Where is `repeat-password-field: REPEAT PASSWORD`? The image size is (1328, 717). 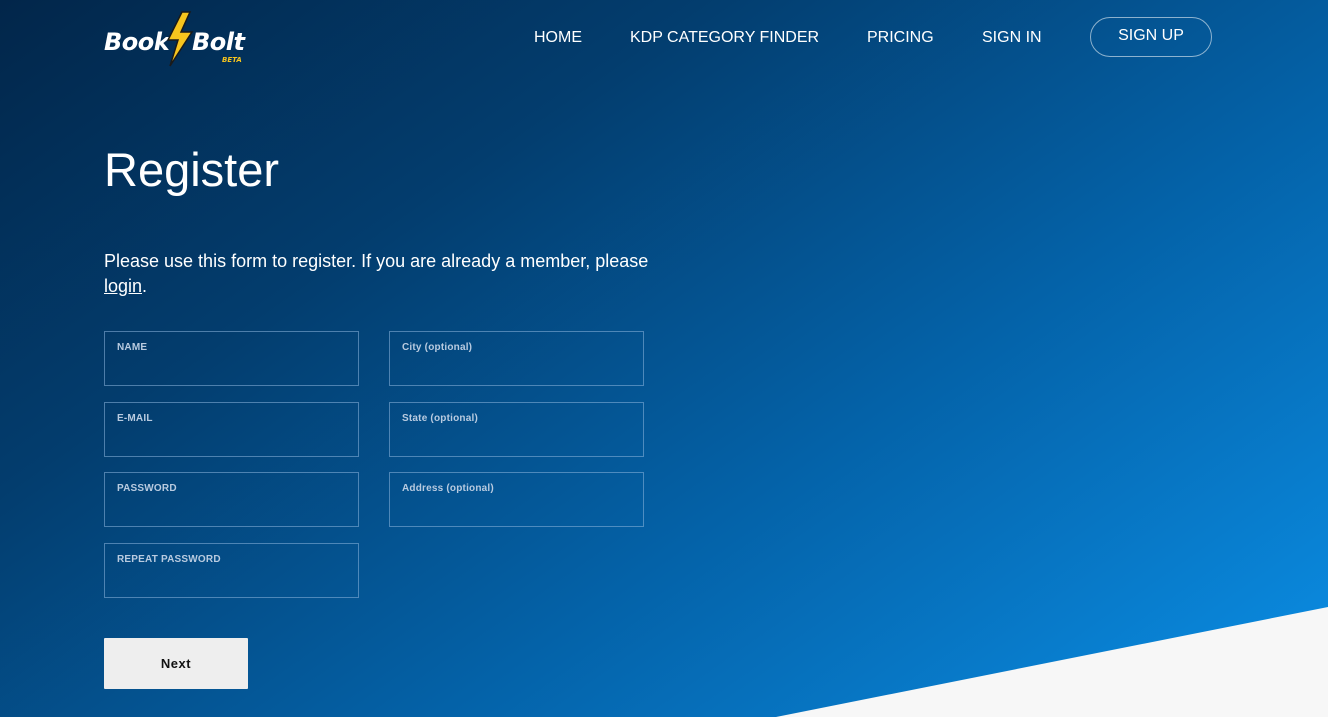 repeat-password-field: REPEAT PASSWORD is located at coordinates (231, 570).